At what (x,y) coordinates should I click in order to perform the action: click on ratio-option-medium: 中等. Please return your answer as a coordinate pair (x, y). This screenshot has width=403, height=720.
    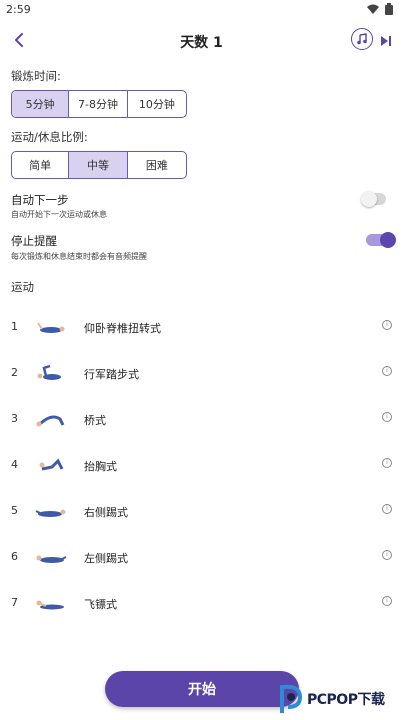
    Looking at the image, I should click on (98, 165).